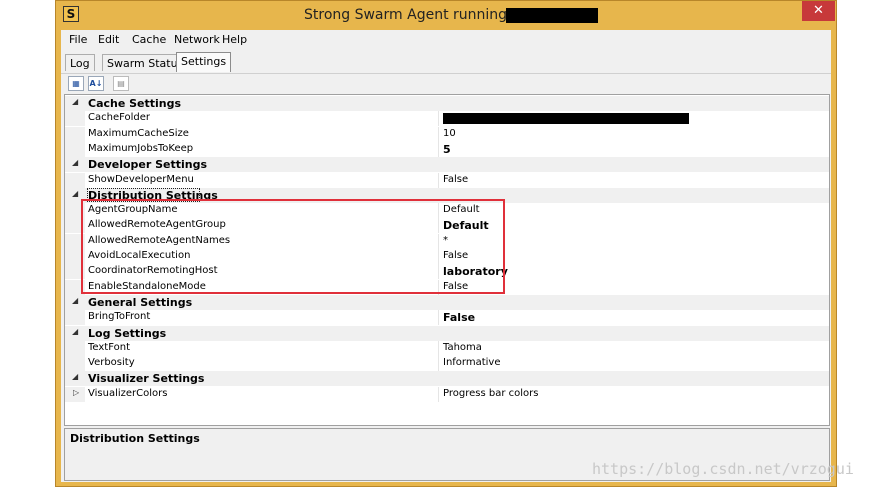  What do you see at coordinates (119, 117) in the screenshot?
I see `property-name: CacheFolder` at bounding box center [119, 117].